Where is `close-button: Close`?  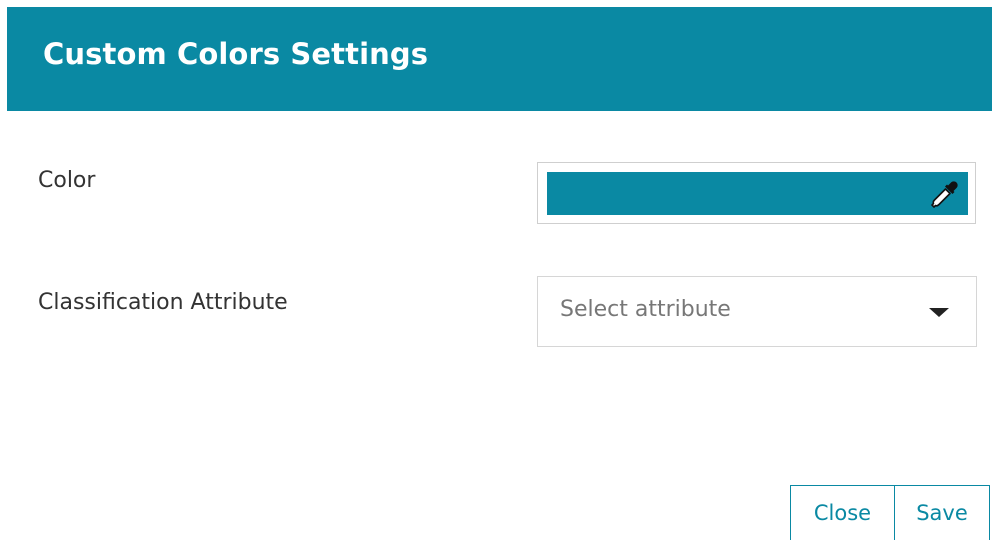 close-button: Close is located at coordinates (842, 512).